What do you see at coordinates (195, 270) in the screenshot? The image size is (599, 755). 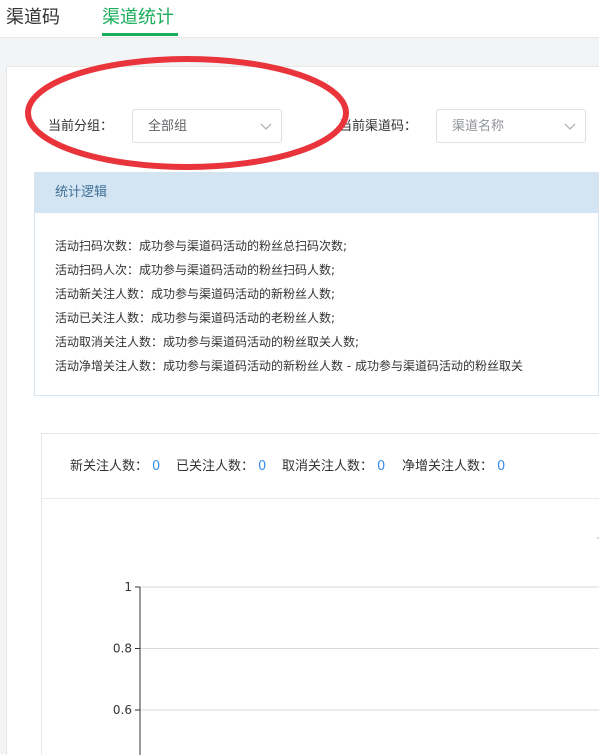 I see `logic-line-scan-people: 活动扫码人次：成功参与渠道码活动的粉丝扫码人数;` at bounding box center [195, 270].